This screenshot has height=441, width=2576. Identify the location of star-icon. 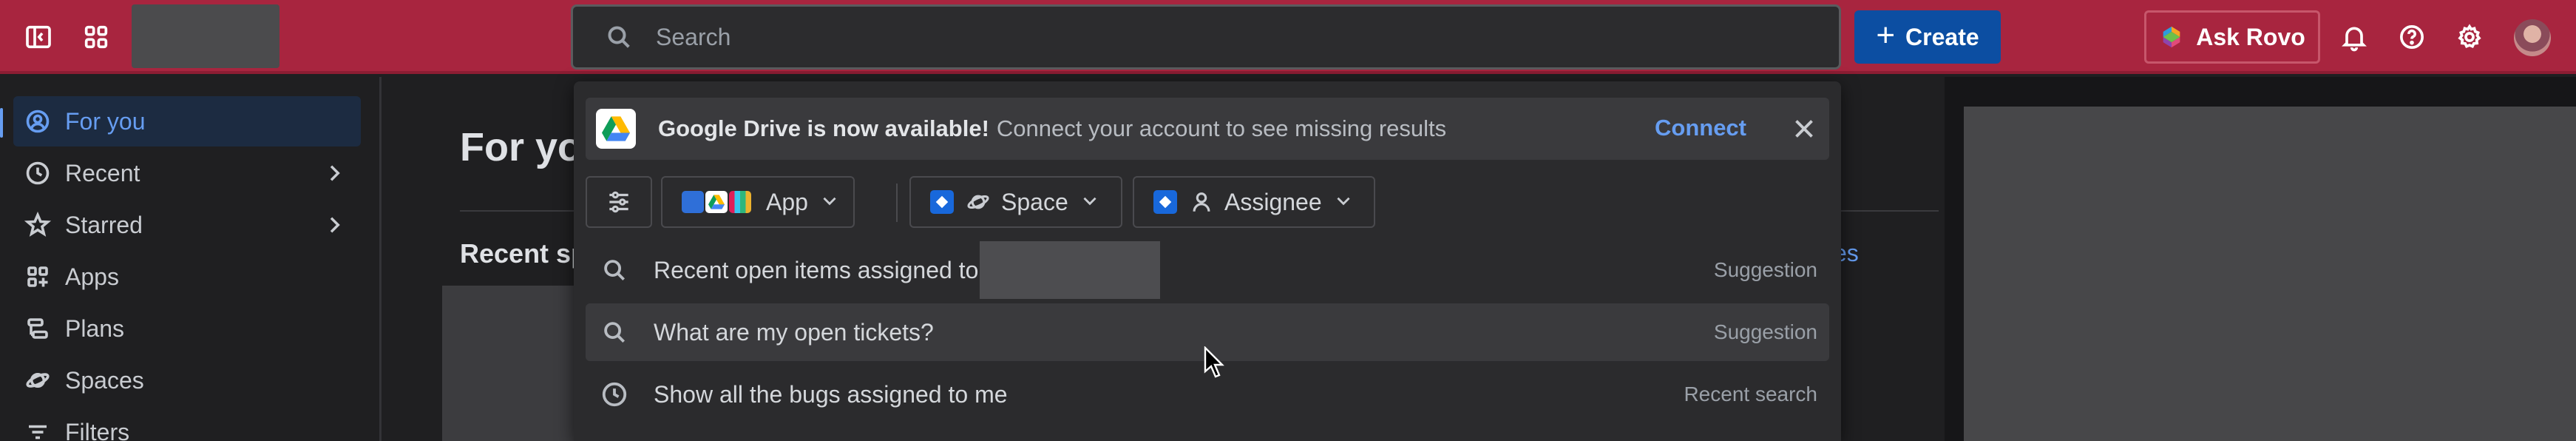
(38, 225).